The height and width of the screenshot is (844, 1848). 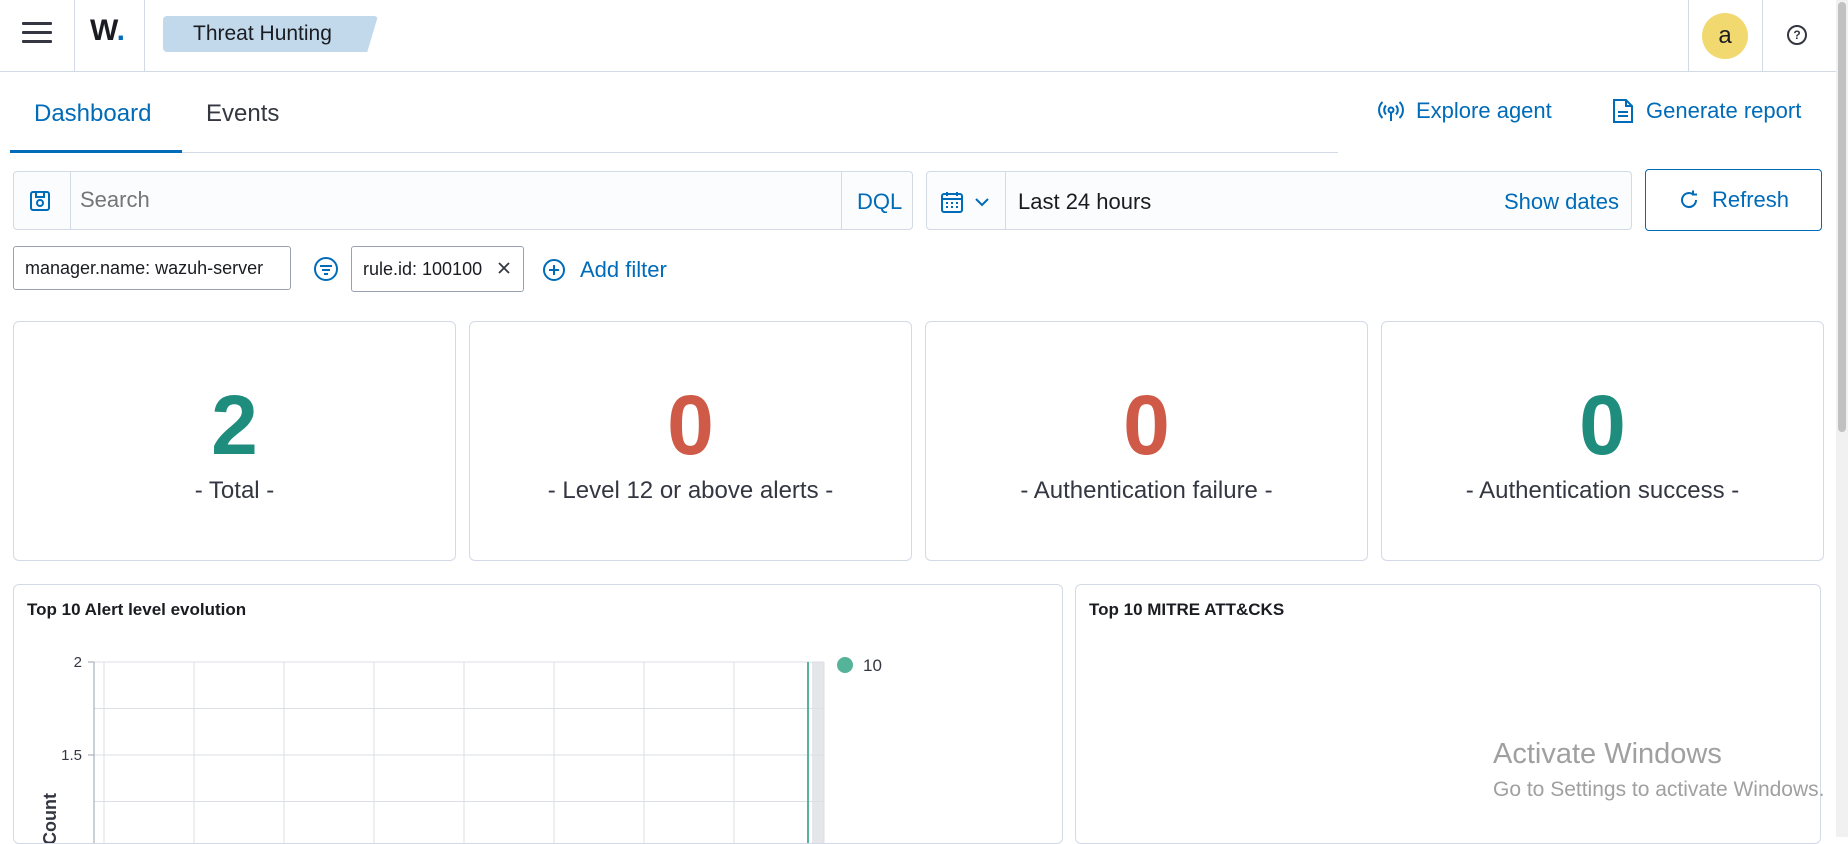 What do you see at coordinates (152, 268) in the screenshot?
I see `filter-pill-manager: manager.name: wazuh-server` at bounding box center [152, 268].